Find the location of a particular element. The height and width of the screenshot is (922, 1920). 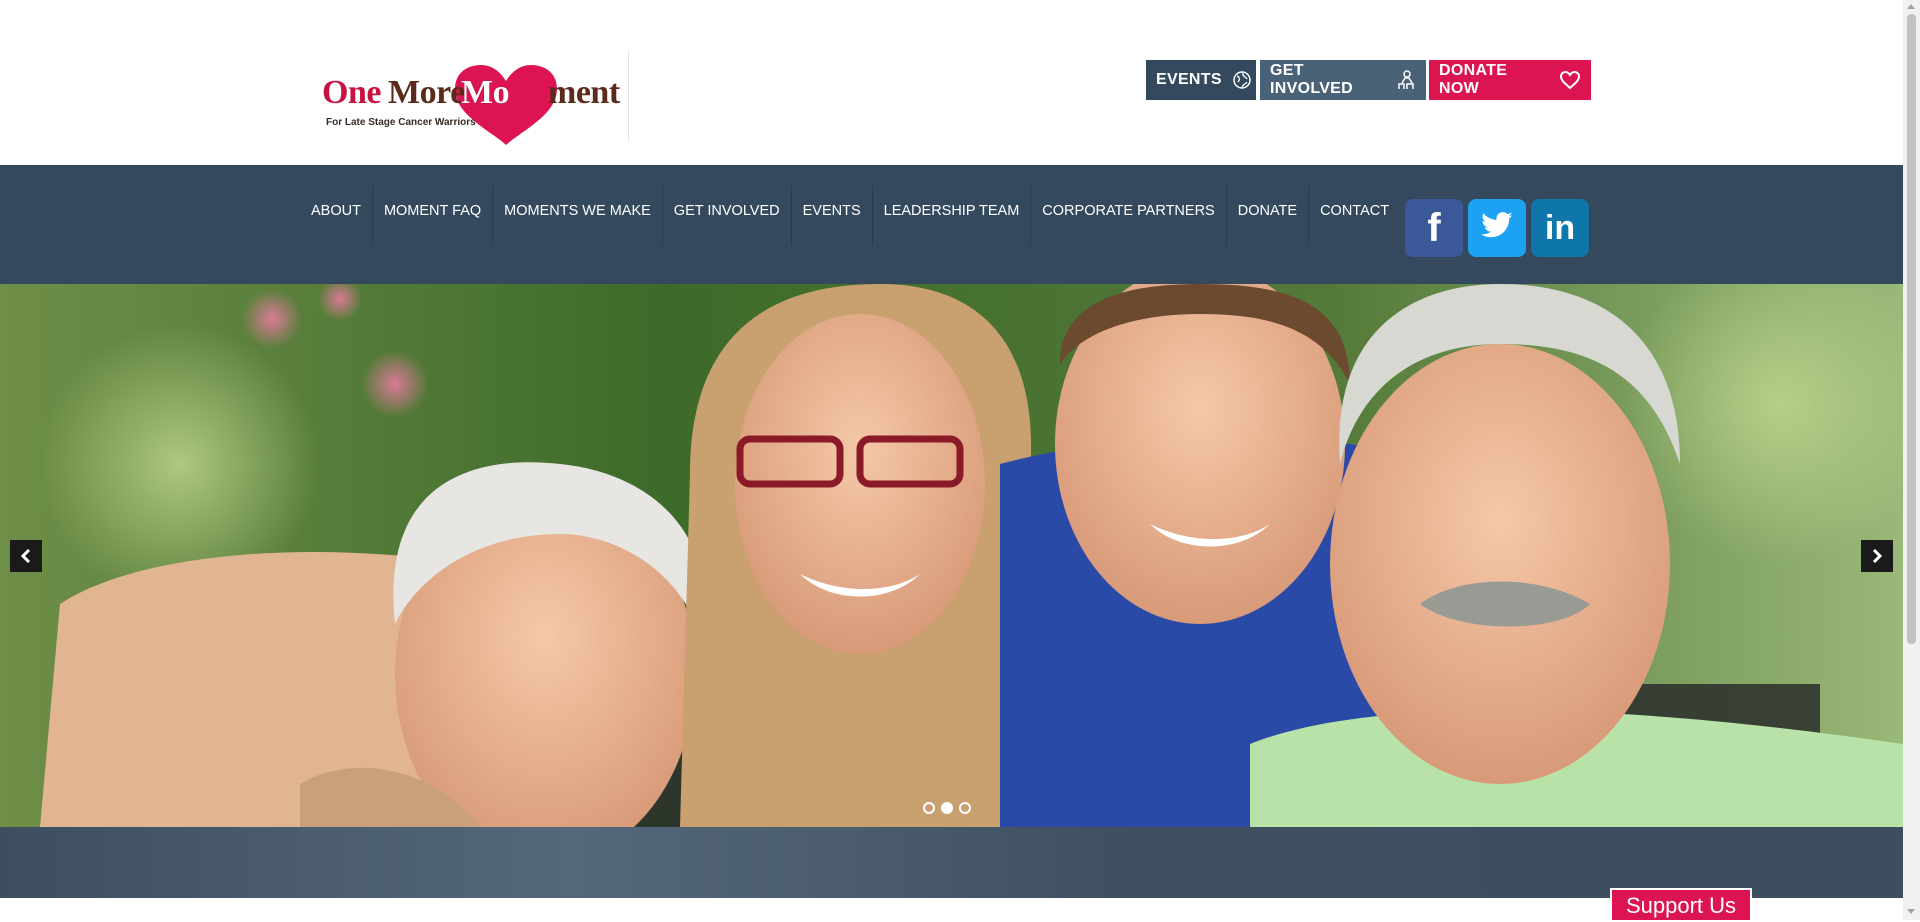

chevron-left-icon is located at coordinates (25, 556).